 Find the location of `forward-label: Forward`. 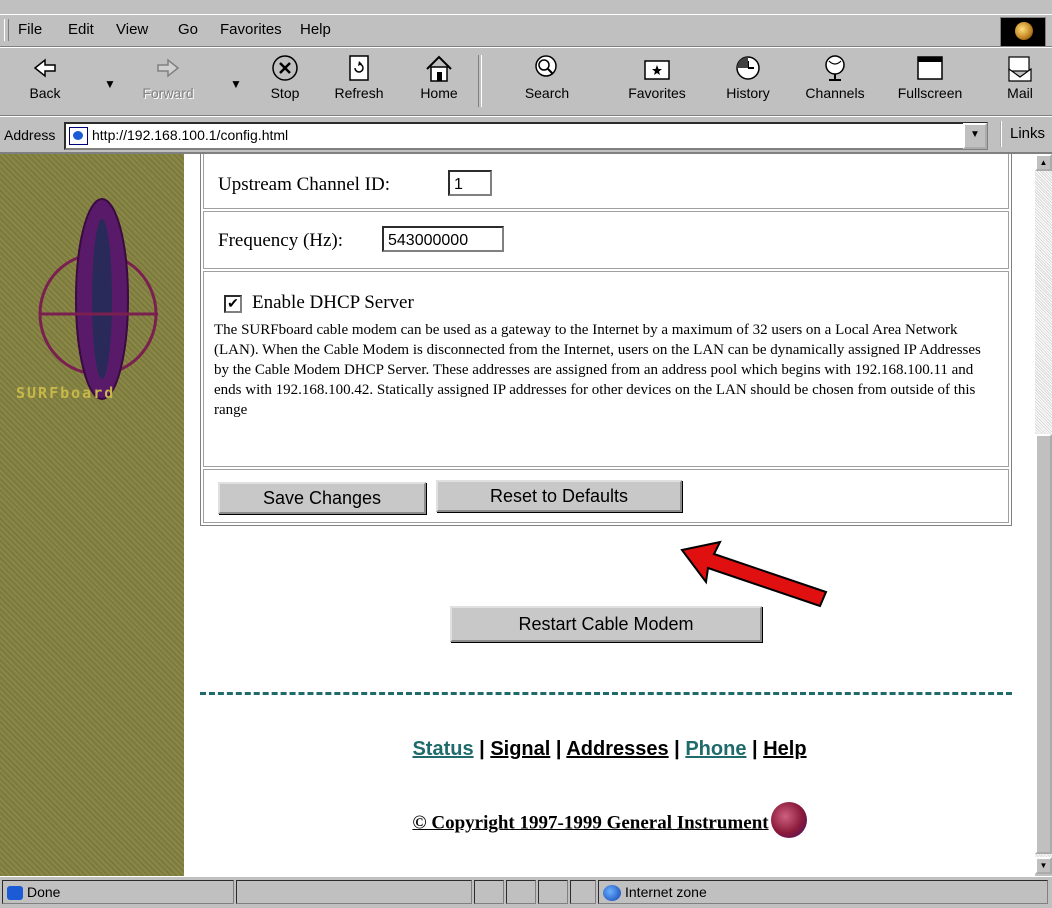

forward-label: Forward is located at coordinates (168, 93).